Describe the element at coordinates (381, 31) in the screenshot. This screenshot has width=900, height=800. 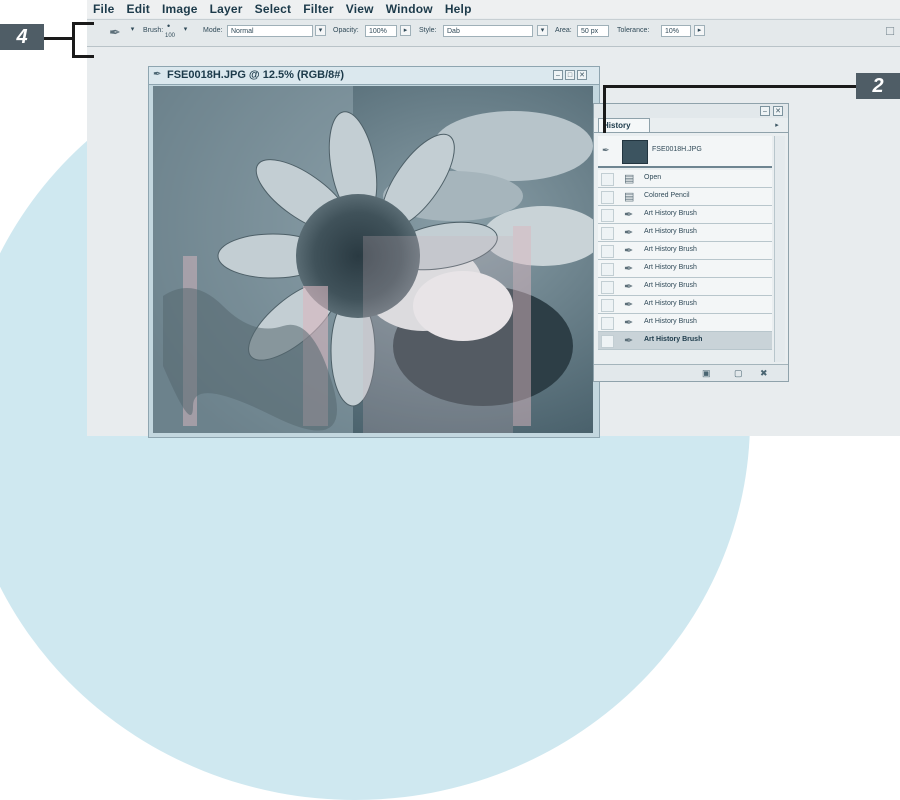
I see `opacity-field: 100%` at that location.